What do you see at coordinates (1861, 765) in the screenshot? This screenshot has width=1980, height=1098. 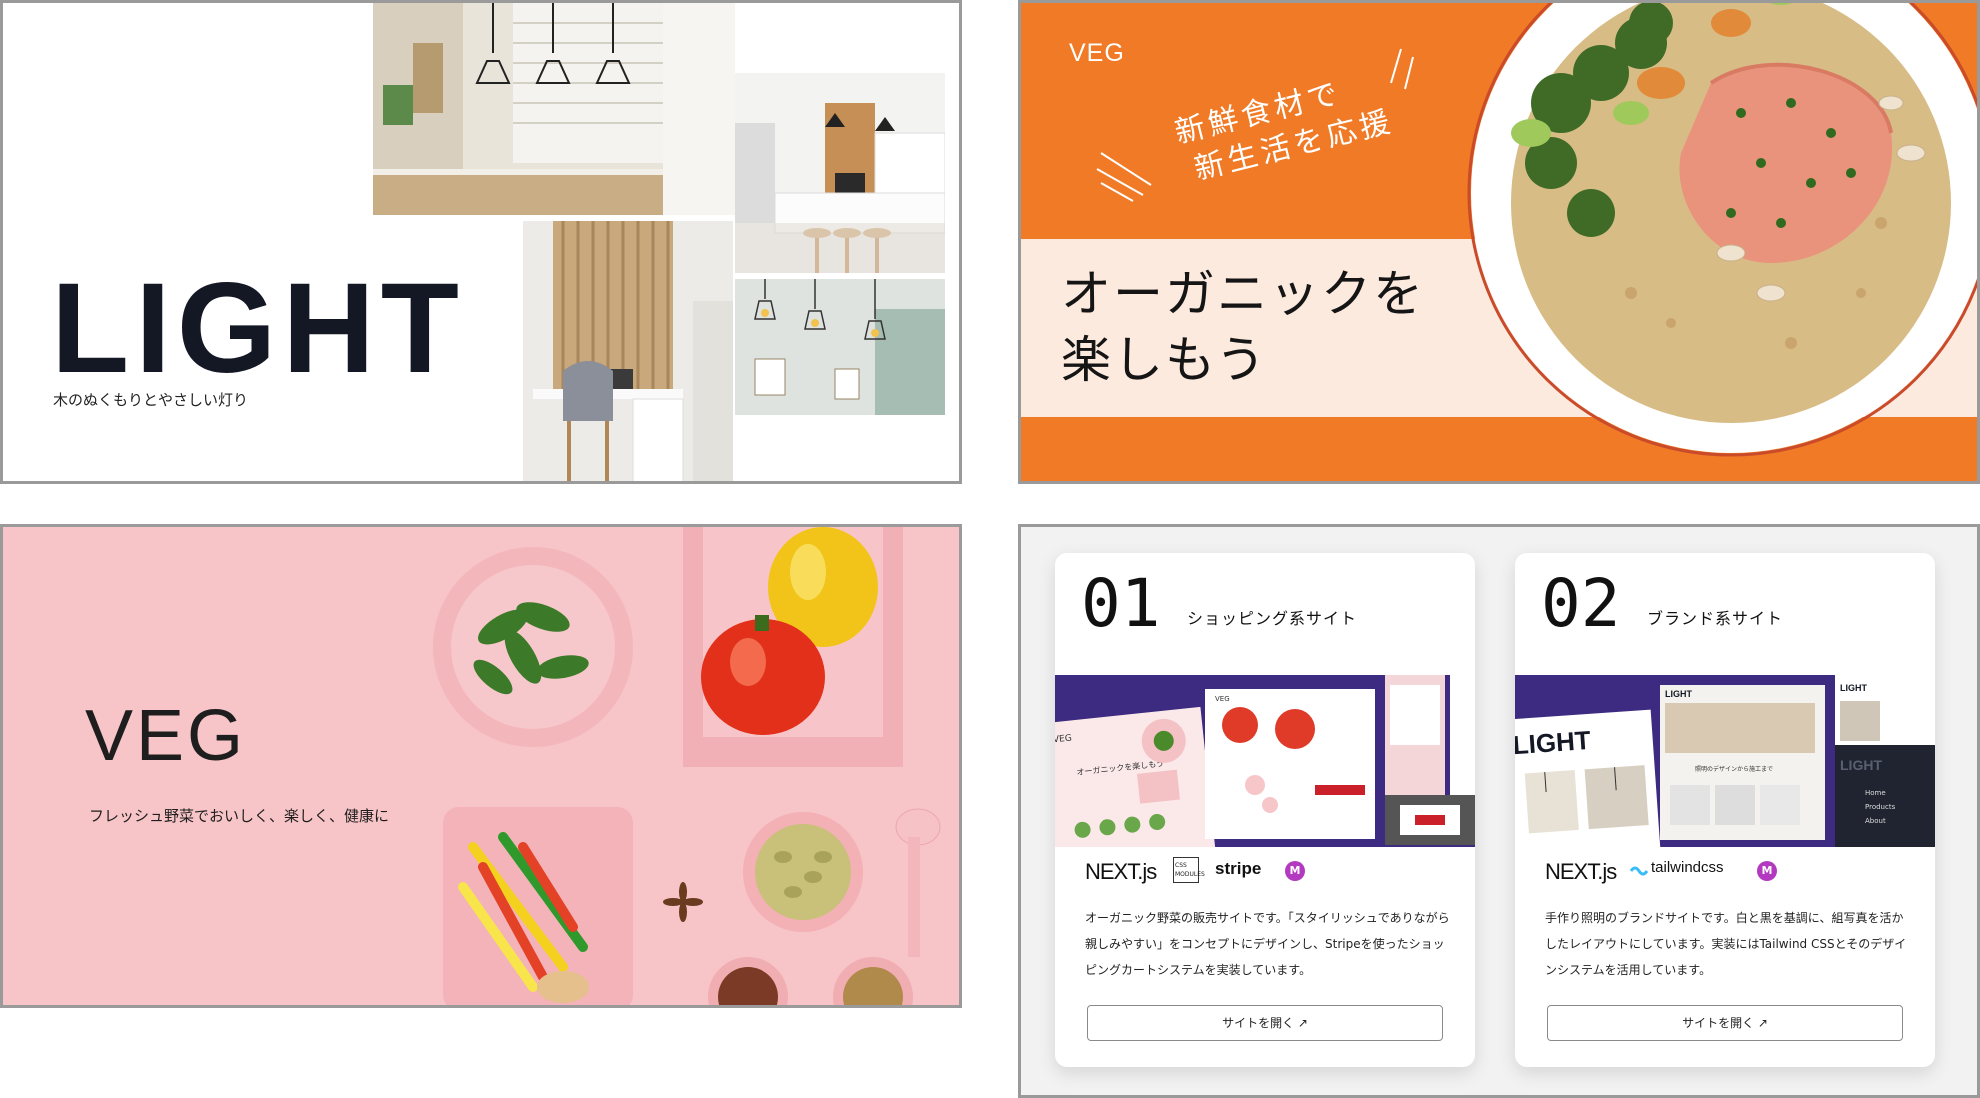 I see `preview-light-dark: LIGHT` at bounding box center [1861, 765].